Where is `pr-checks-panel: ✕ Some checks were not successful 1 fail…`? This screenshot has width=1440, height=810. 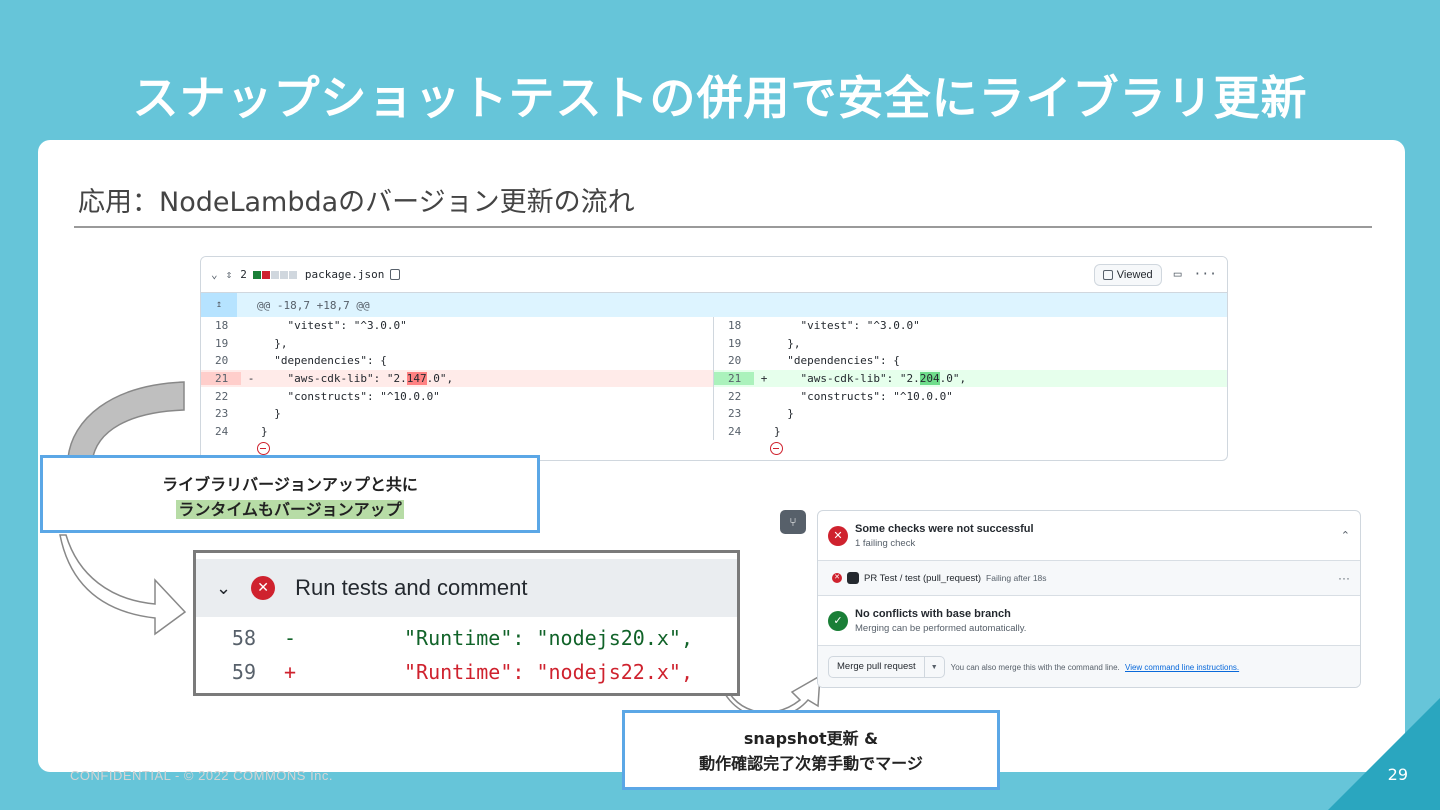 pr-checks-panel: ✕ Some checks were not successful 1 fail… is located at coordinates (1089, 599).